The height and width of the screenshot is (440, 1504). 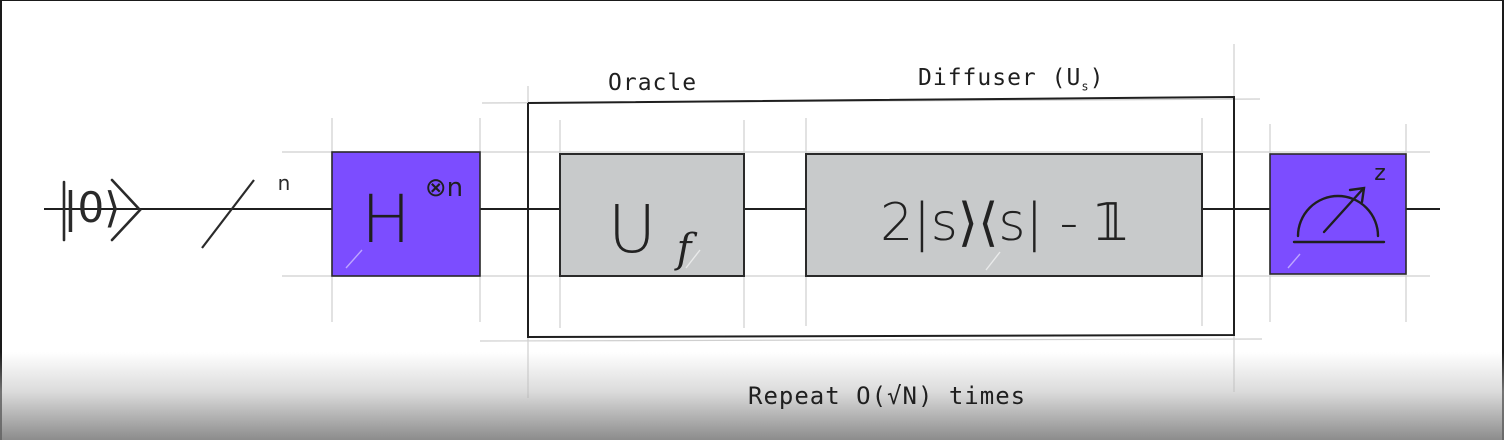 I want to click on measurement-gate: z, so click(x=1338, y=214).